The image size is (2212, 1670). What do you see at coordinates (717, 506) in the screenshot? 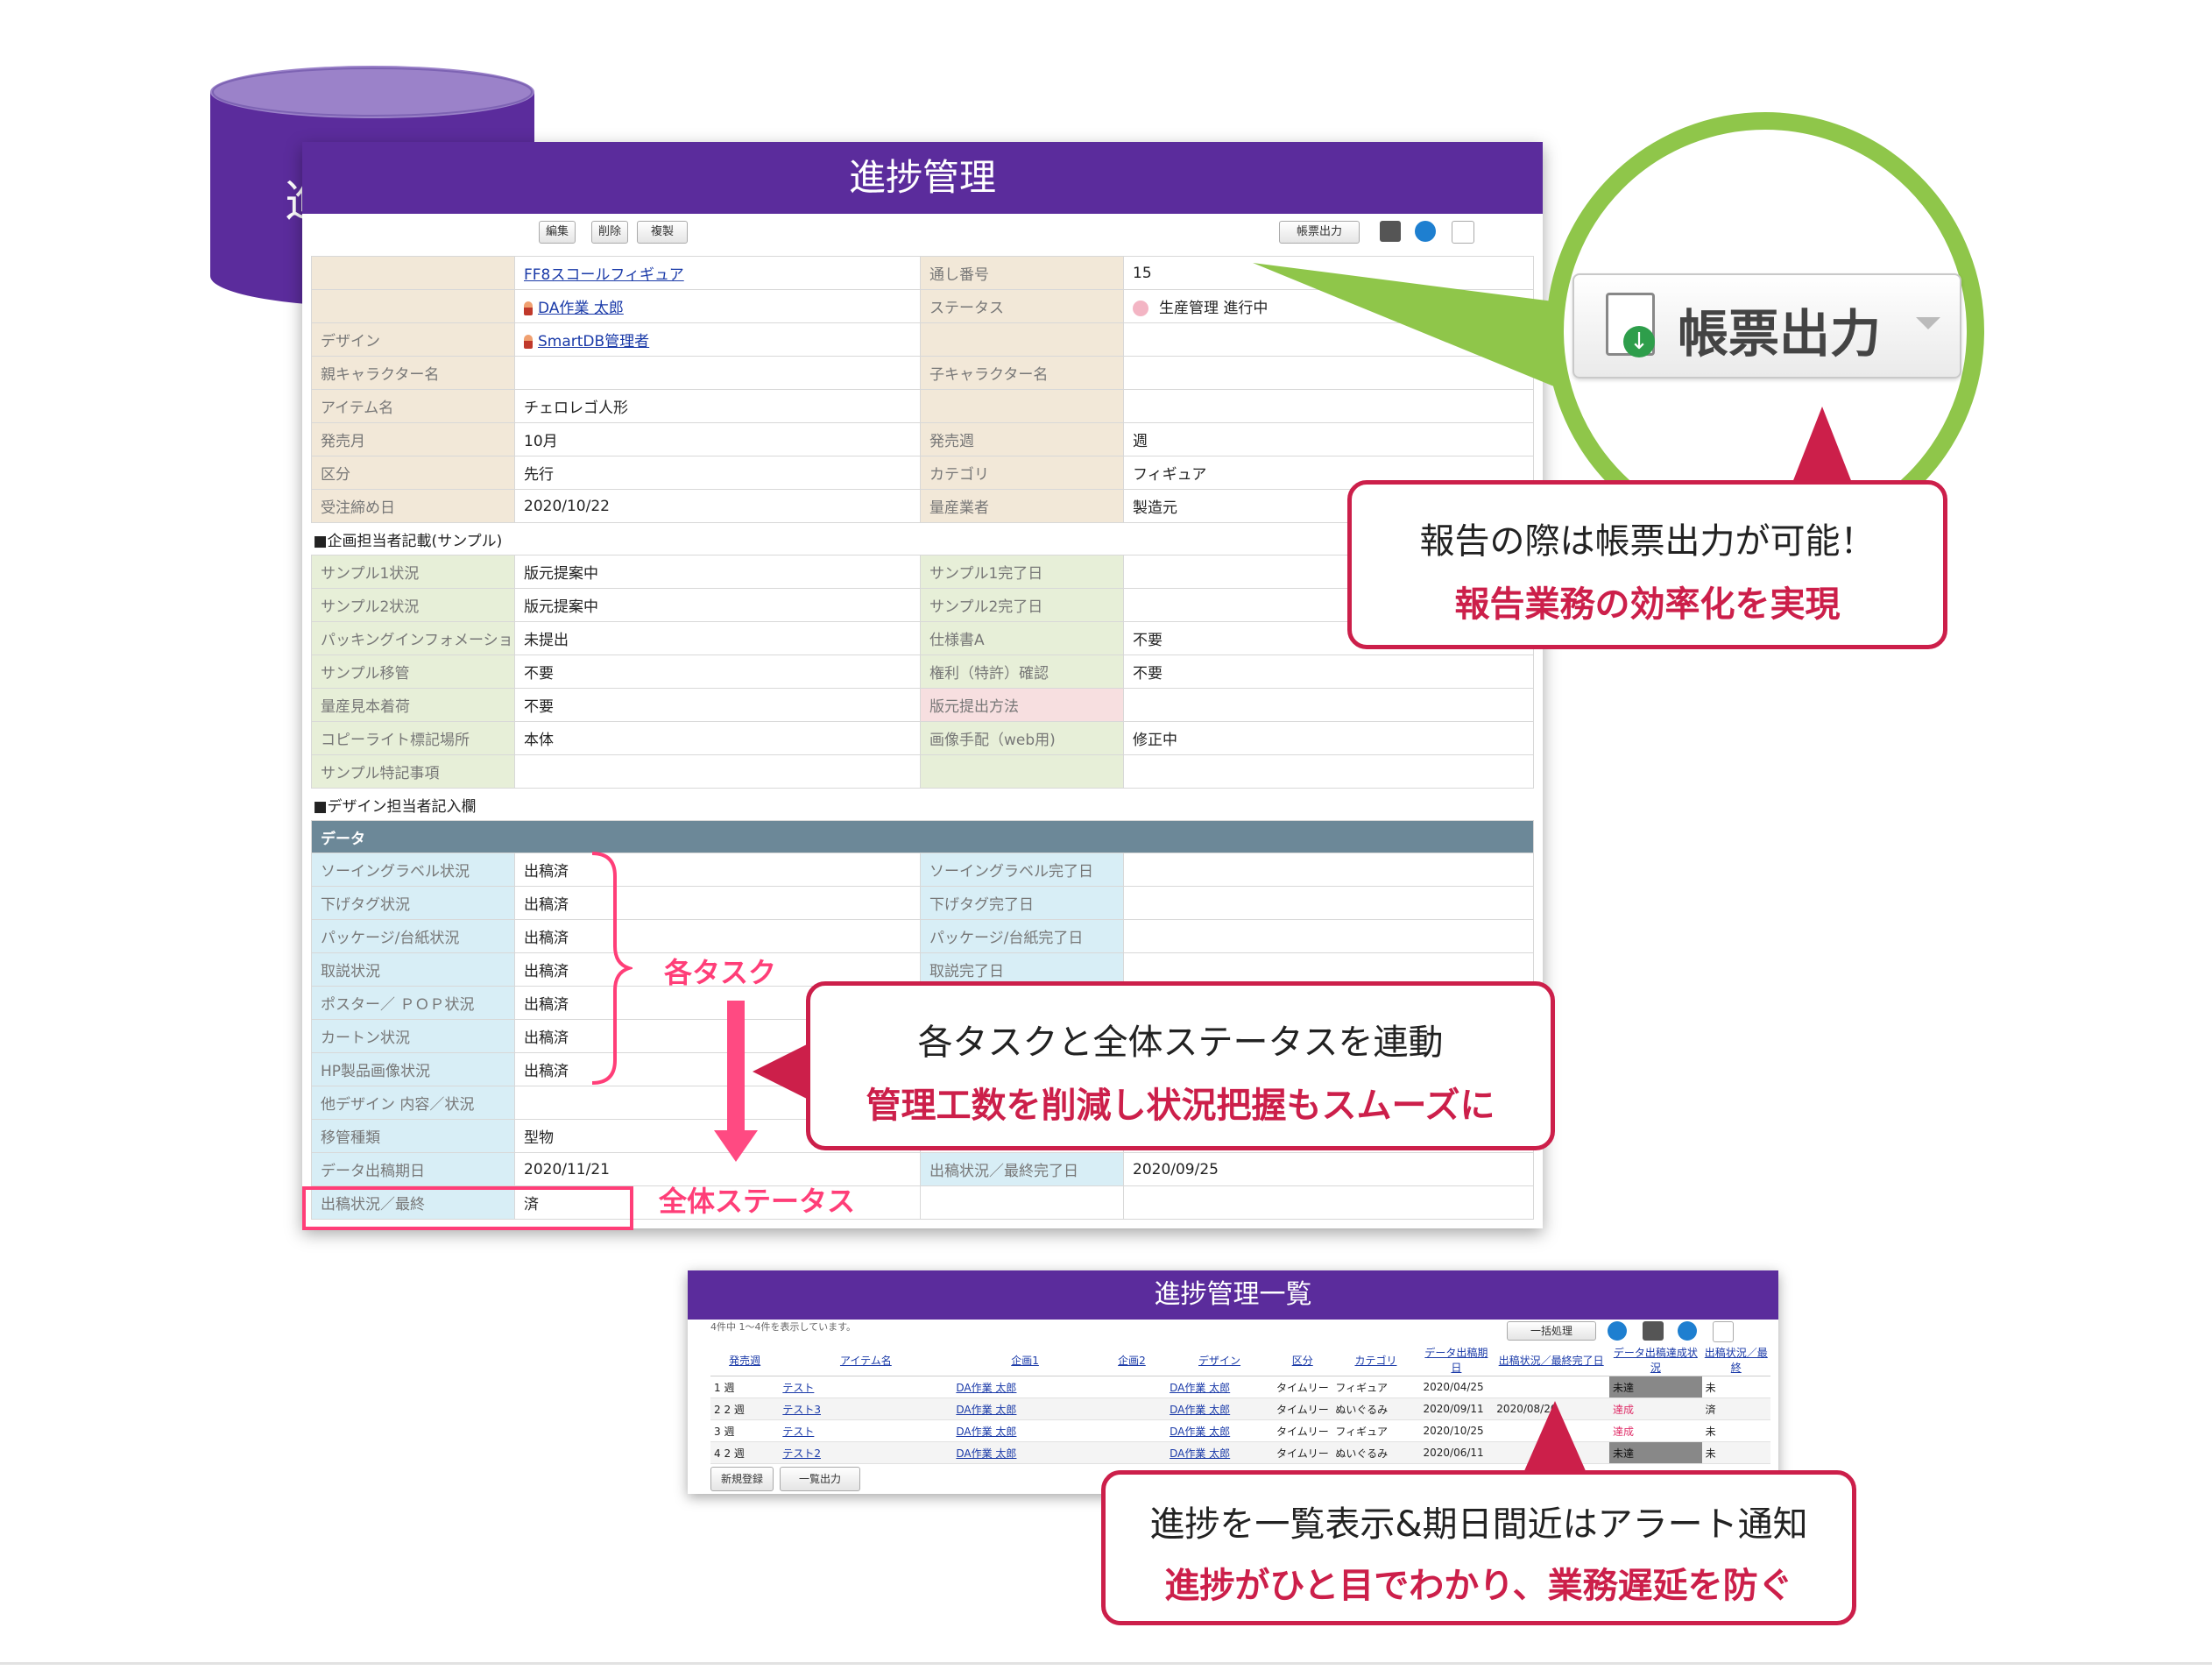
I see `field-value: 2020/10/22` at bounding box center [717, 506].